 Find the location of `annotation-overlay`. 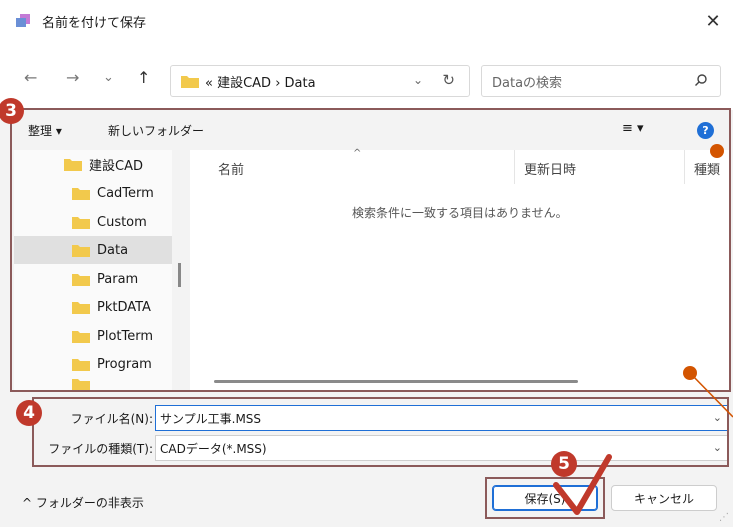

annotation-overlay is located at coordinates (643, 443).